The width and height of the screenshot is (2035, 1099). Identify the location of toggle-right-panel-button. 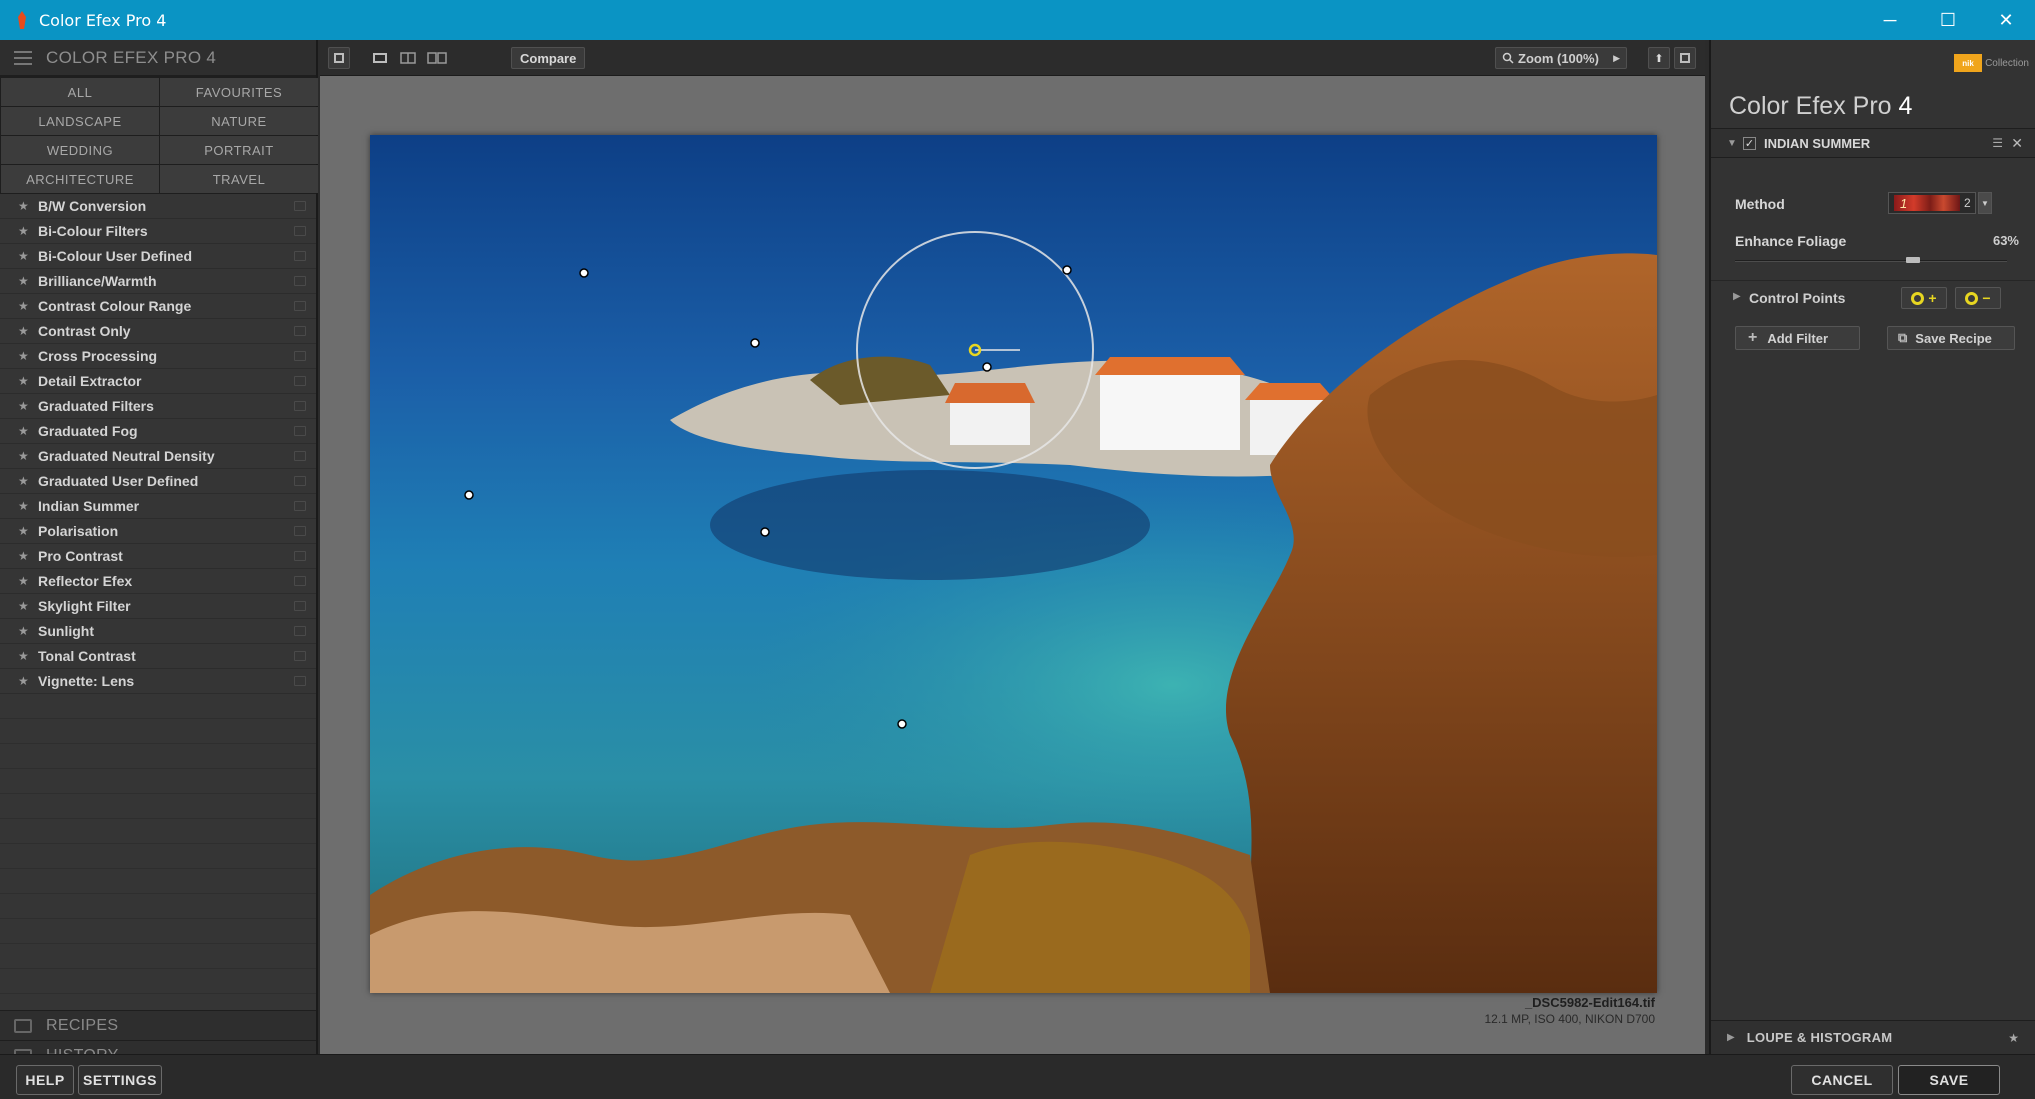
(1685, 58).